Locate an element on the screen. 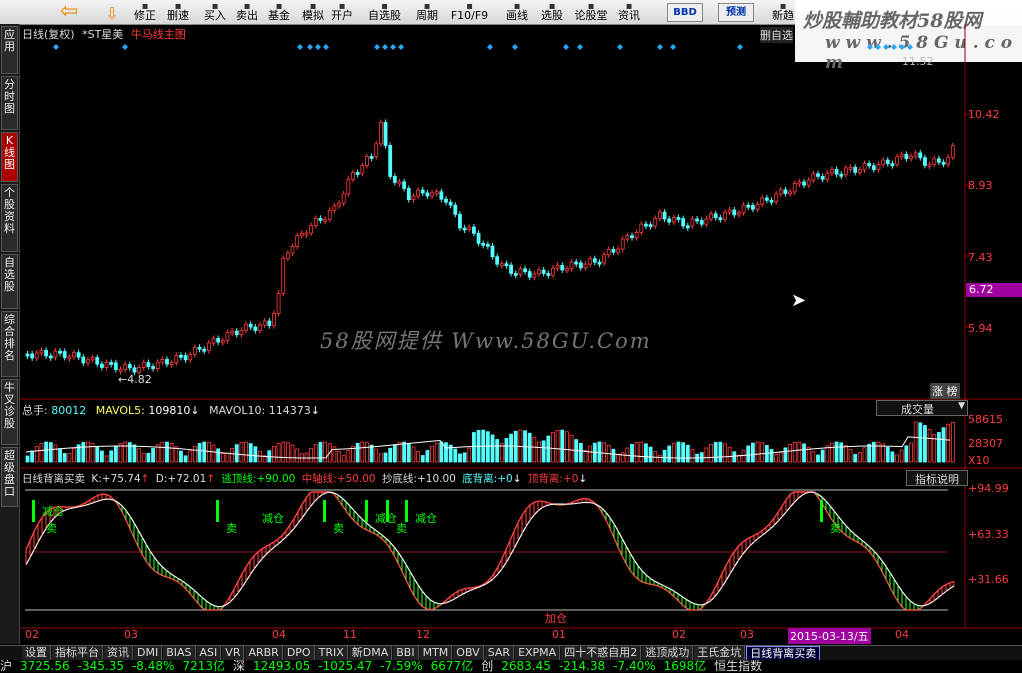 The height and width of the screenshot is (673, 1022). toolbar-button-12: ▪ 论股堂 is located at coordinates (591, 12).